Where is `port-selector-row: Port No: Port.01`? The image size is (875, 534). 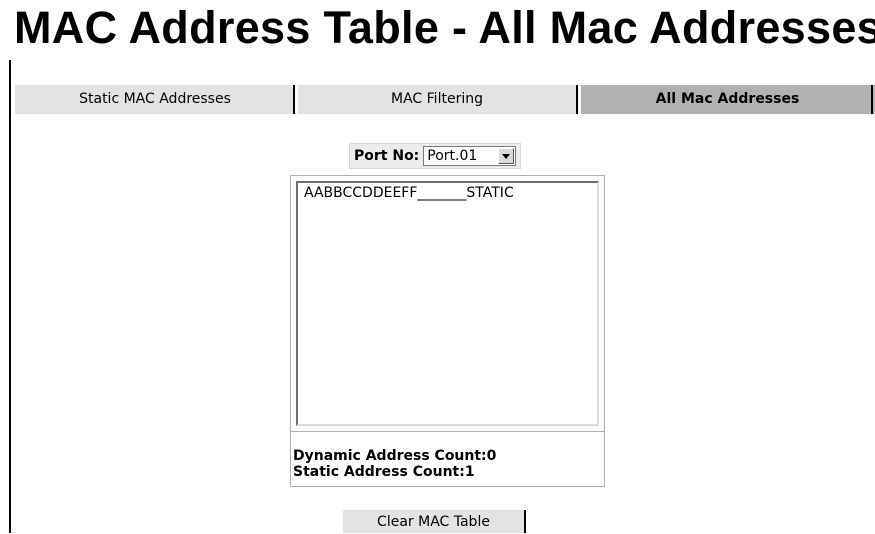 port-selector-row: Port No: Port.01 is located at coordinates (435, 156).